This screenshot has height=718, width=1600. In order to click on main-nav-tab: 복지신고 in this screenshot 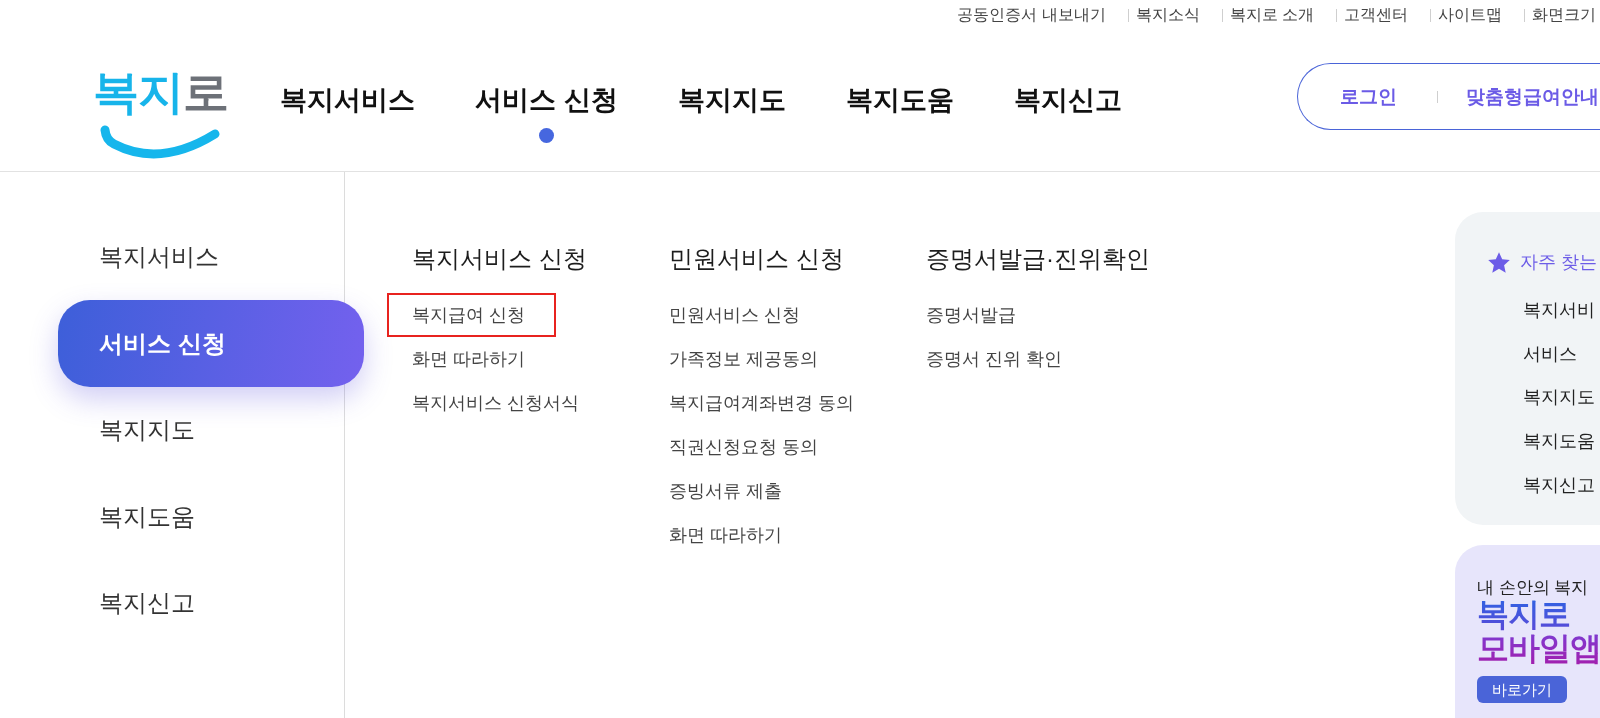, I will do `click(1067, 113)`.